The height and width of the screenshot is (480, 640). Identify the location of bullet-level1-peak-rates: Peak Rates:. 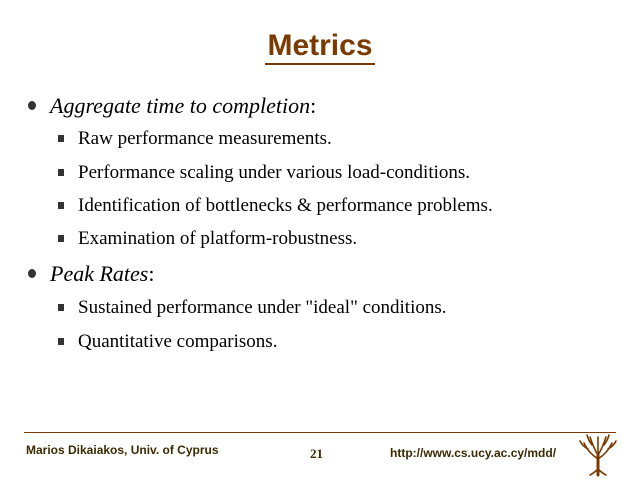
(91, 274).